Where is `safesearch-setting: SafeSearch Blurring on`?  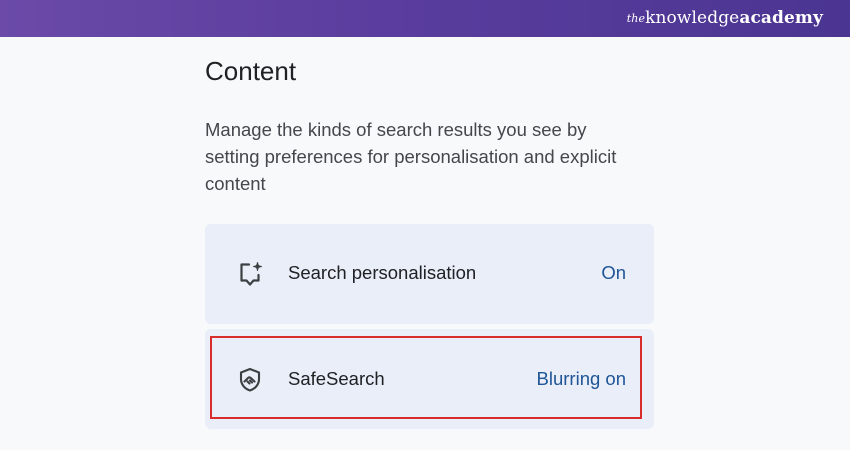 safesearch-setting: SafeSearch Blurring on is located at coordinates (429, 379).